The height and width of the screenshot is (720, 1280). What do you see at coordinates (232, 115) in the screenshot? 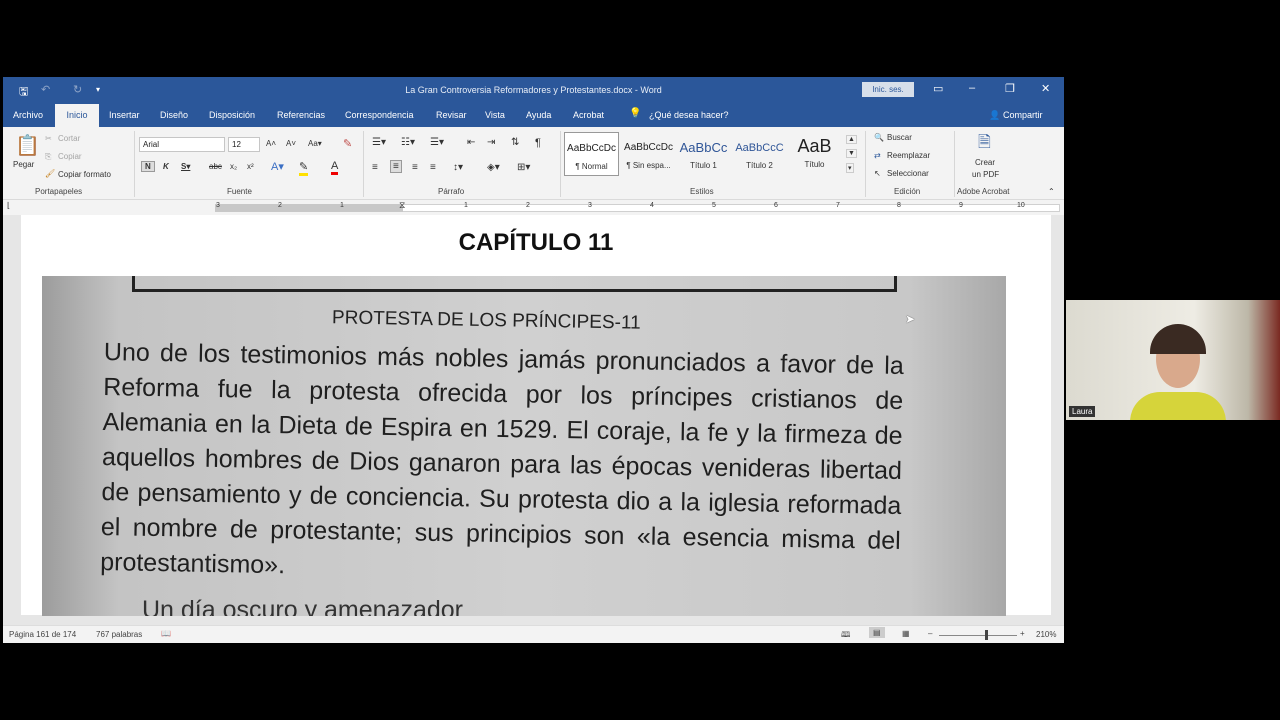
I see `tab-disposicion: Disposición` at bounding box center [232, 115].